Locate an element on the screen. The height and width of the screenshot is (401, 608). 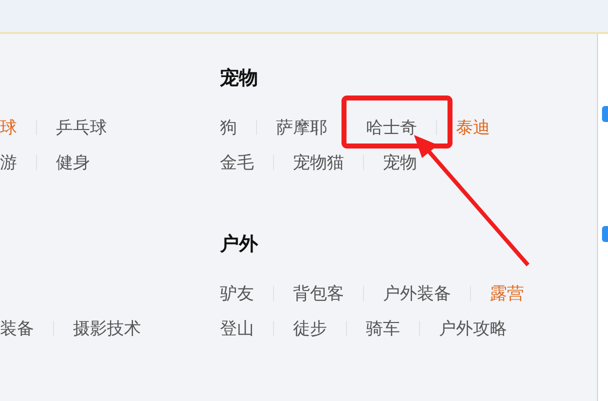
category-link: 游 is located at coordinates (8, 162).